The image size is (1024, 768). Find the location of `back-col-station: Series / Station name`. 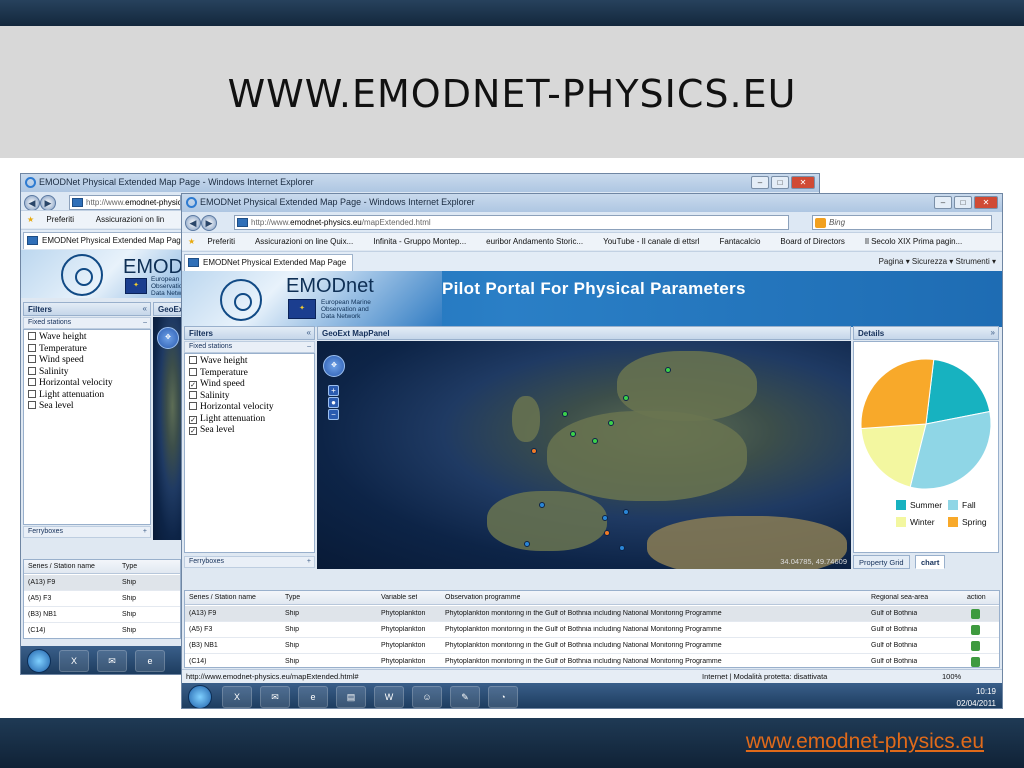

back-col-station: Series / Station name is located at coordinates (61, 566).